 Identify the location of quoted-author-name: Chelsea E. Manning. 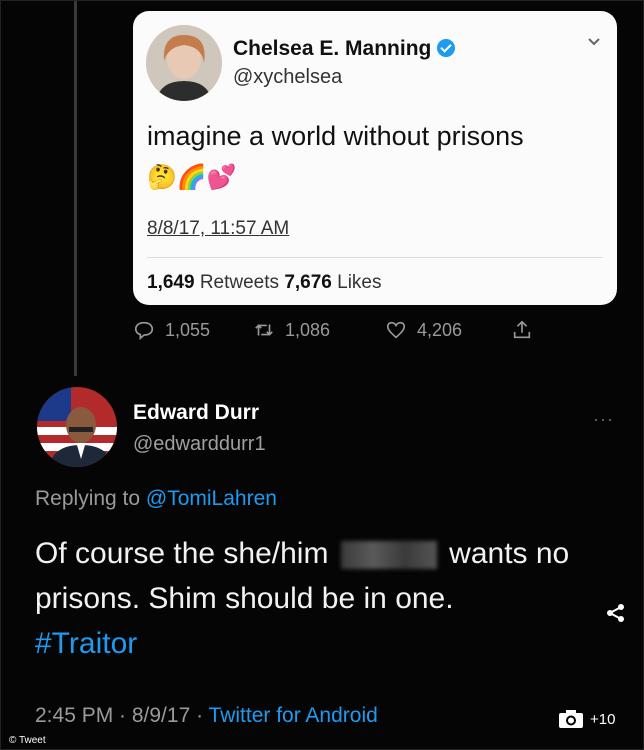
(344, 49).